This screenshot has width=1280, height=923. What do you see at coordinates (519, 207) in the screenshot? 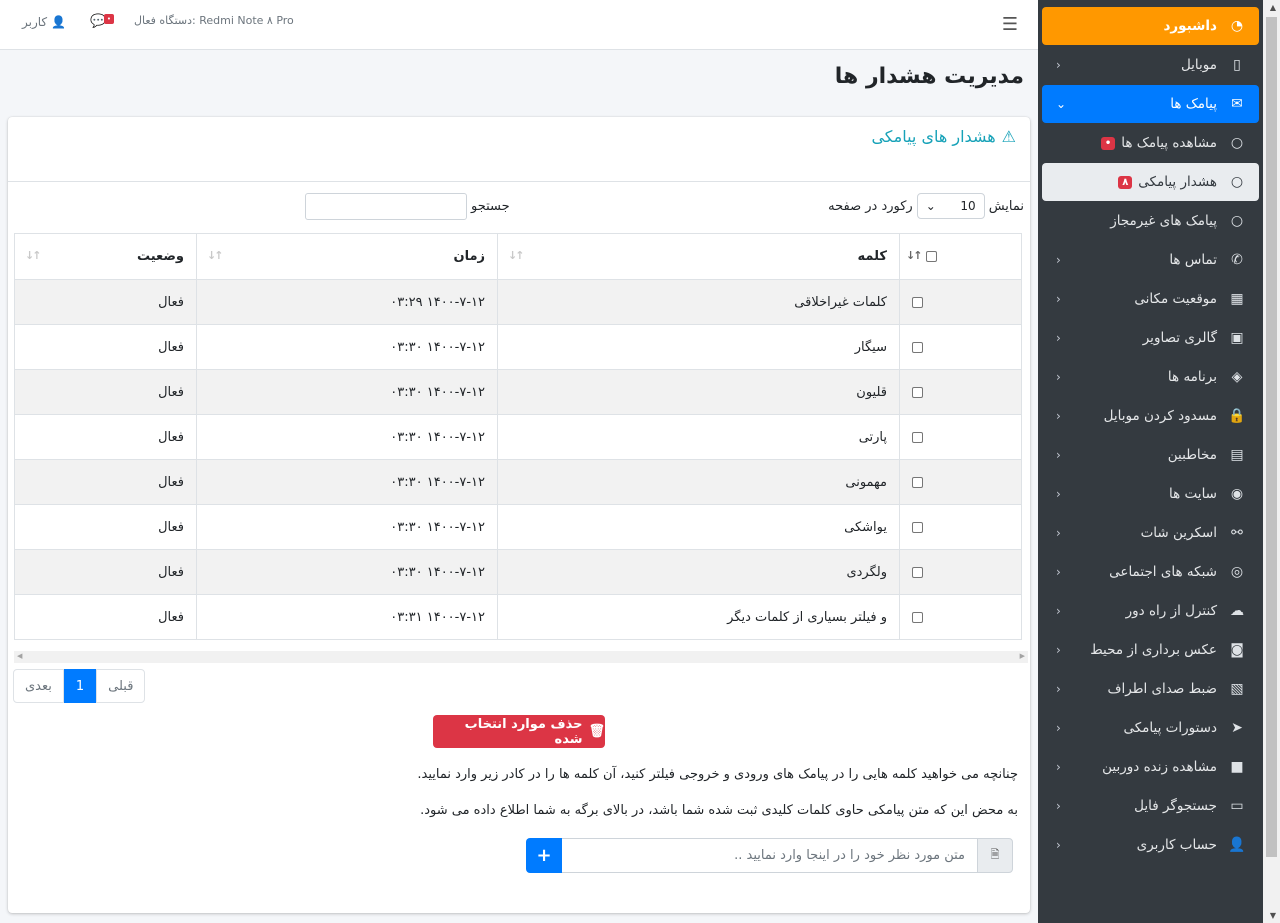
I see `table-controls: نمایش ⌄ 10 رکورد در صفحه جستجو` at bounding box center [519, 207].